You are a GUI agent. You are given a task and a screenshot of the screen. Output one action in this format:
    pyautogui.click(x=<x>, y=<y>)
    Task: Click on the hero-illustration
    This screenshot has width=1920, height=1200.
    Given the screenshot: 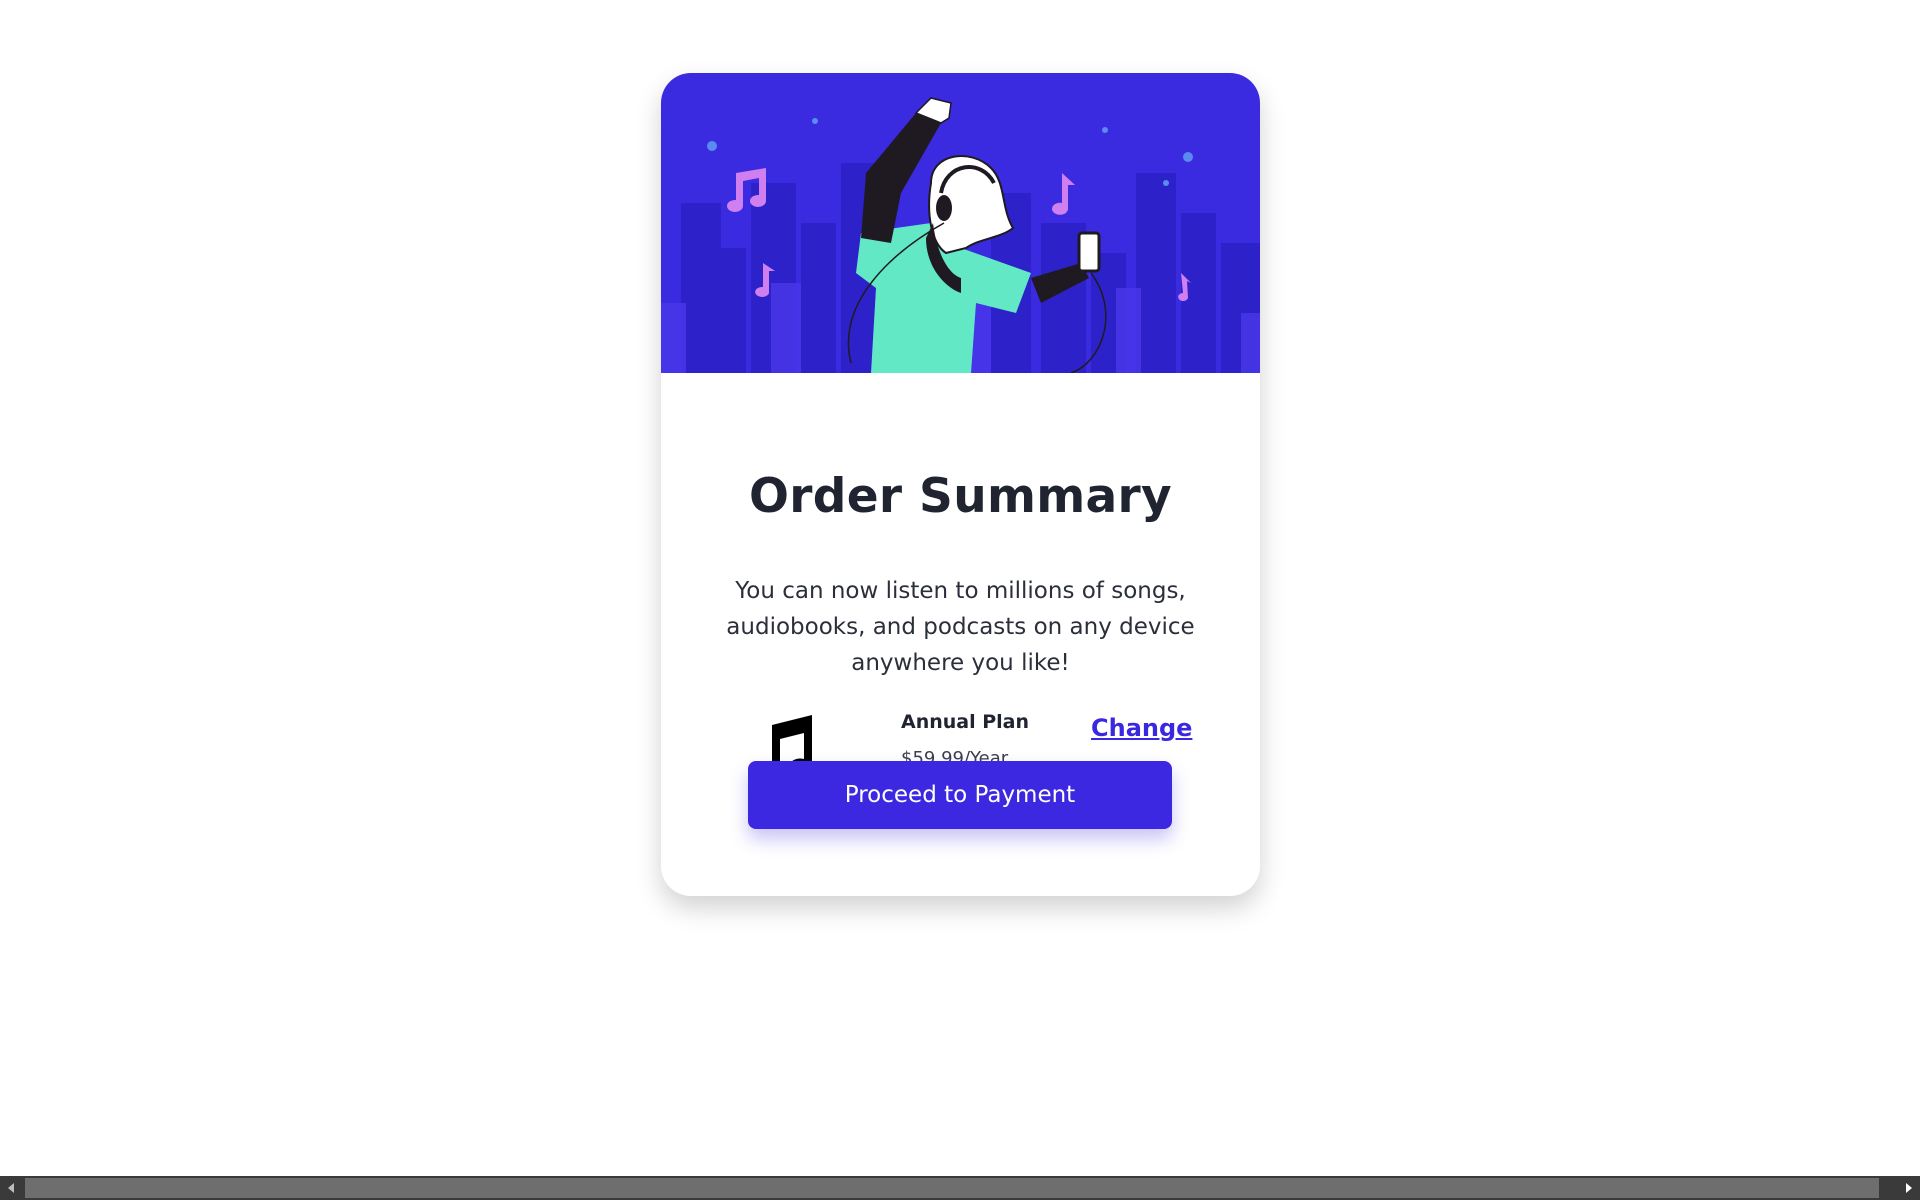 What is the action you would take?
    pyautogui.click(x=960, y=223)
    